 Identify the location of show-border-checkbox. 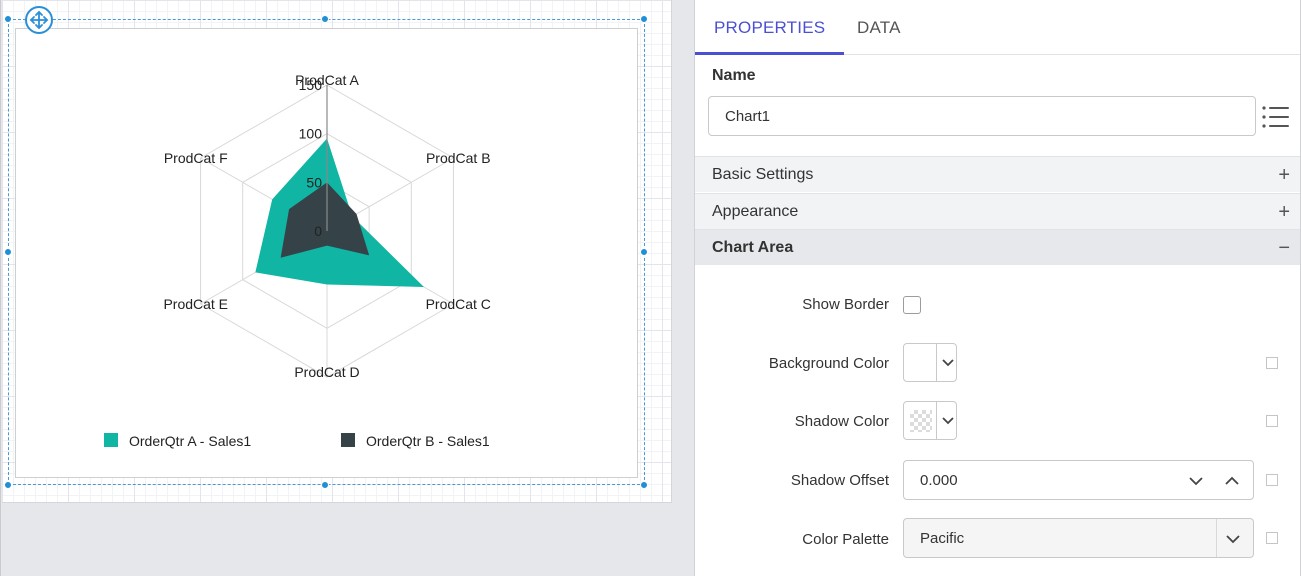
(912, 305).